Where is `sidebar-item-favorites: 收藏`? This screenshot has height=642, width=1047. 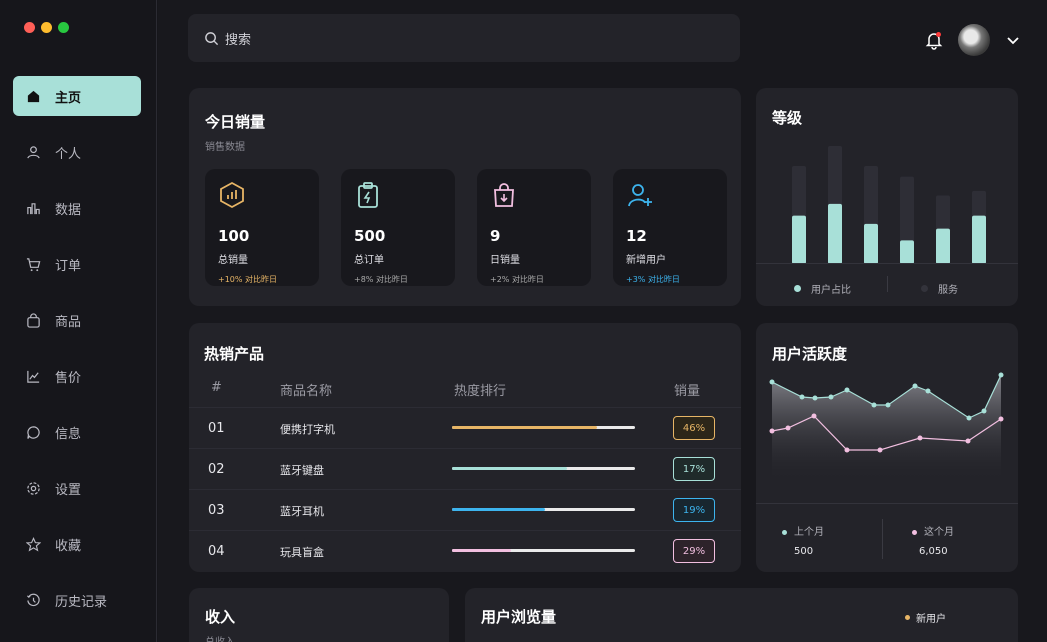
sidebar-item-favorites: 收藏 is located at coordinates (77, 544).